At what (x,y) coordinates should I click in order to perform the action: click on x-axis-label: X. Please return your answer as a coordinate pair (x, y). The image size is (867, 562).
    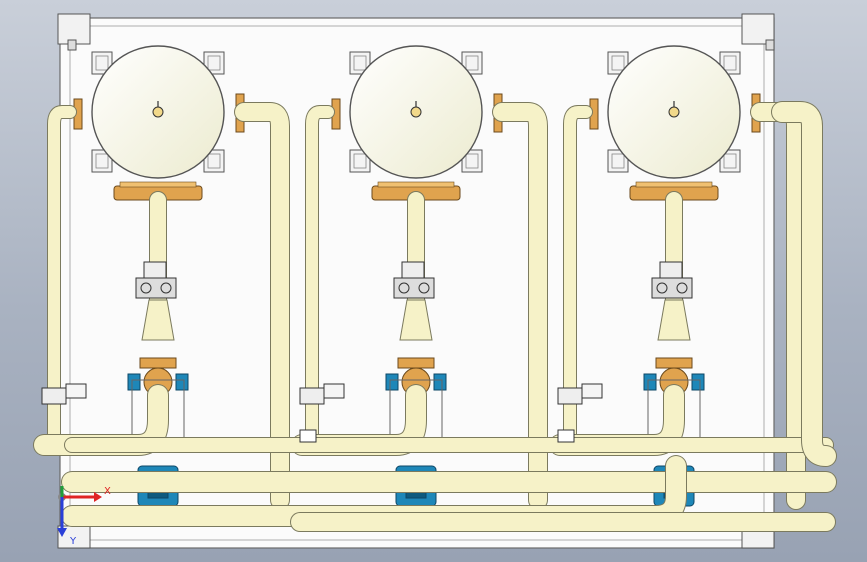
    Looking at the image, I should click on (107, 491).